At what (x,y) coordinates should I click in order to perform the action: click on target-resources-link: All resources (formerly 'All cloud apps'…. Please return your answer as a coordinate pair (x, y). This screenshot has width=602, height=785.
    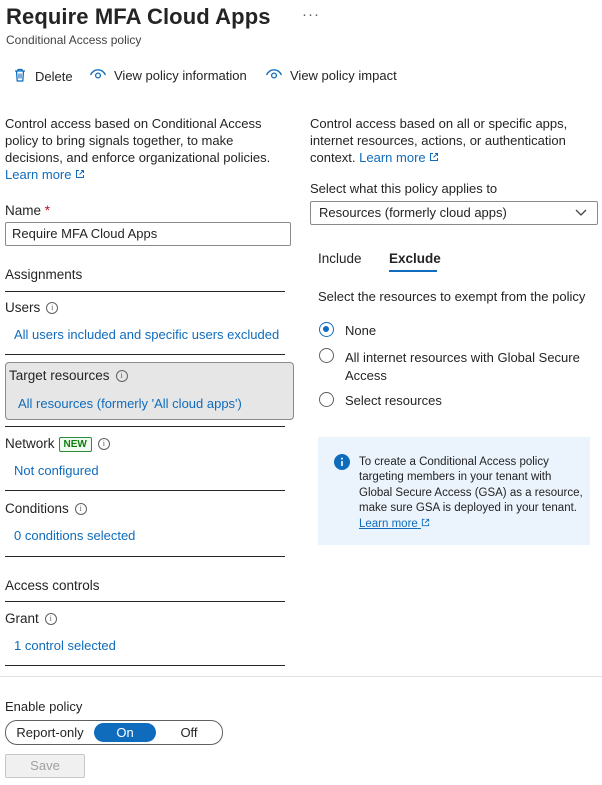
    Looking at the image, I should click on (130, 403).